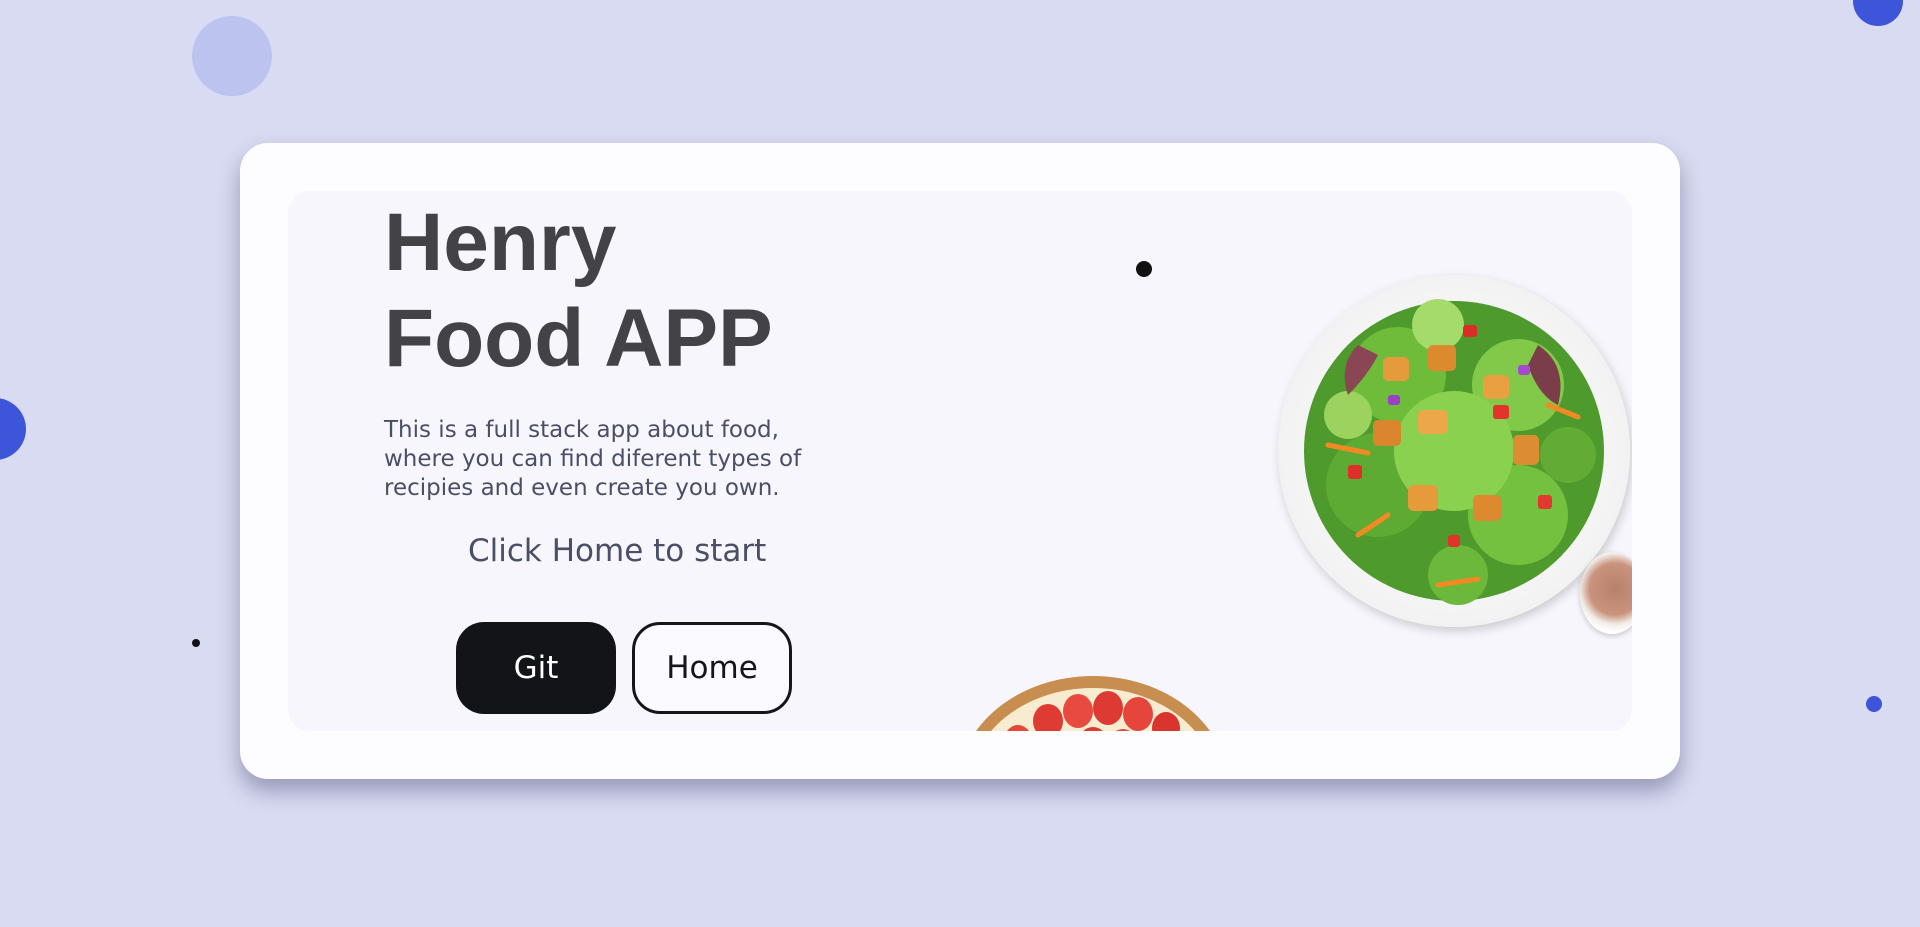 Image resolution: width=1920 pixels, height=927 pixels. I want to click on salad-plate-image, so click(1454, 451).